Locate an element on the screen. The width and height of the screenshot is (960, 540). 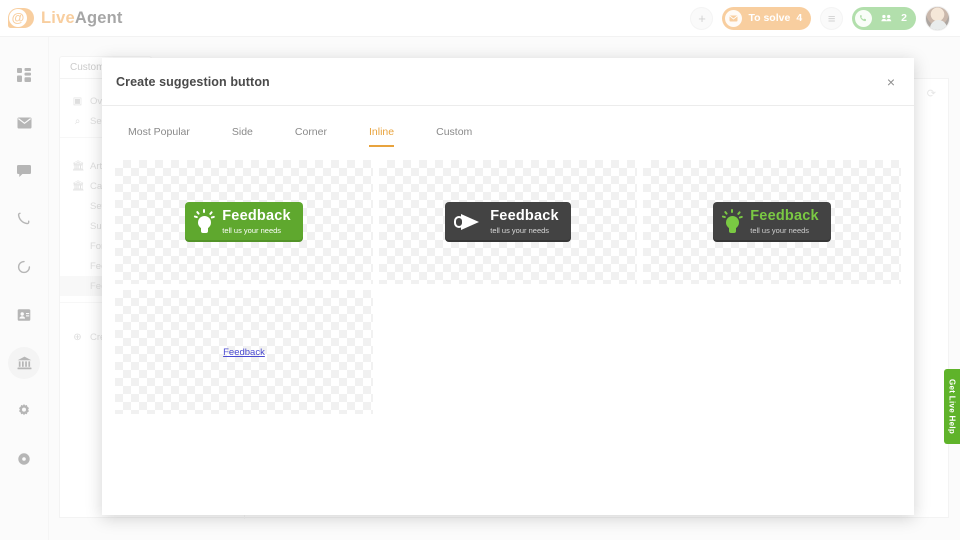
feedback-plain-link: Feedback is located at coordinates (244, 352).